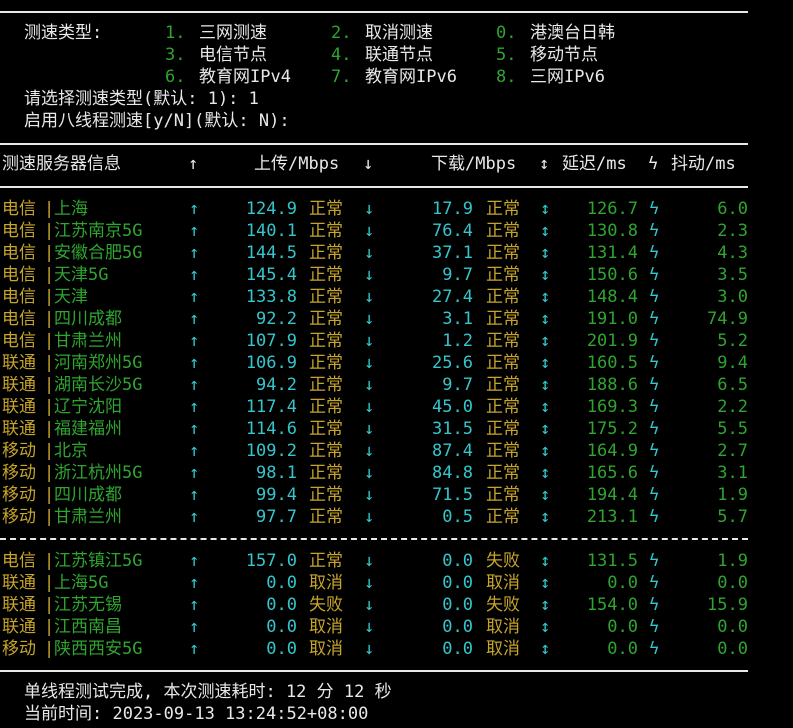  What do you see at coordinates (612, 517) in the screenshot?
I see `latency-value: 213.1` at bounding box center [612, 517].